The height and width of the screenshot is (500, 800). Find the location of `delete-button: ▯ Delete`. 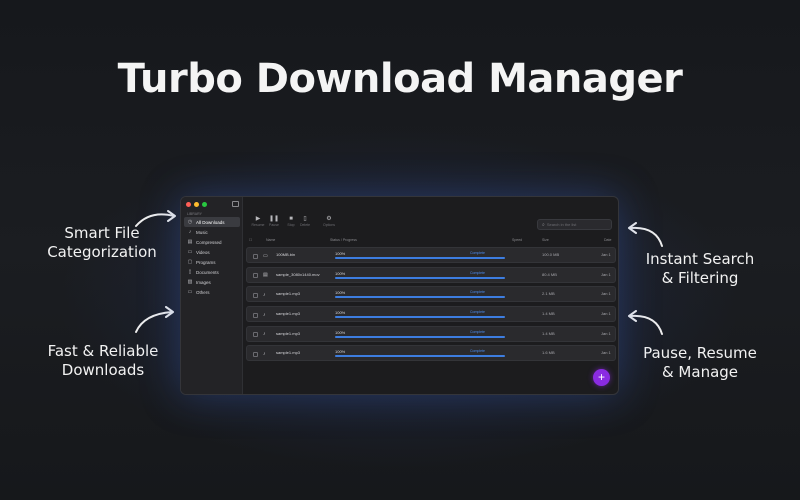

delete-button: ▯ Delete is located at coordinates (305, 221).